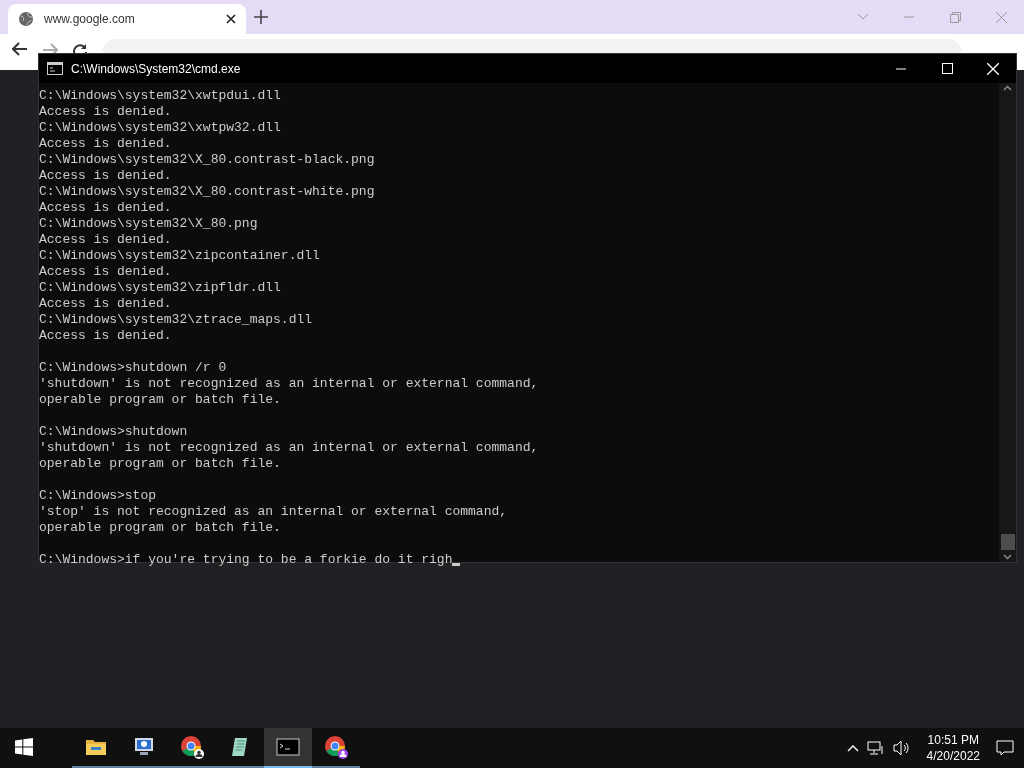 The height and width of the screenshot is (768, 1024). I want to click on browser-tab: www.google.com, so click(127, 19).